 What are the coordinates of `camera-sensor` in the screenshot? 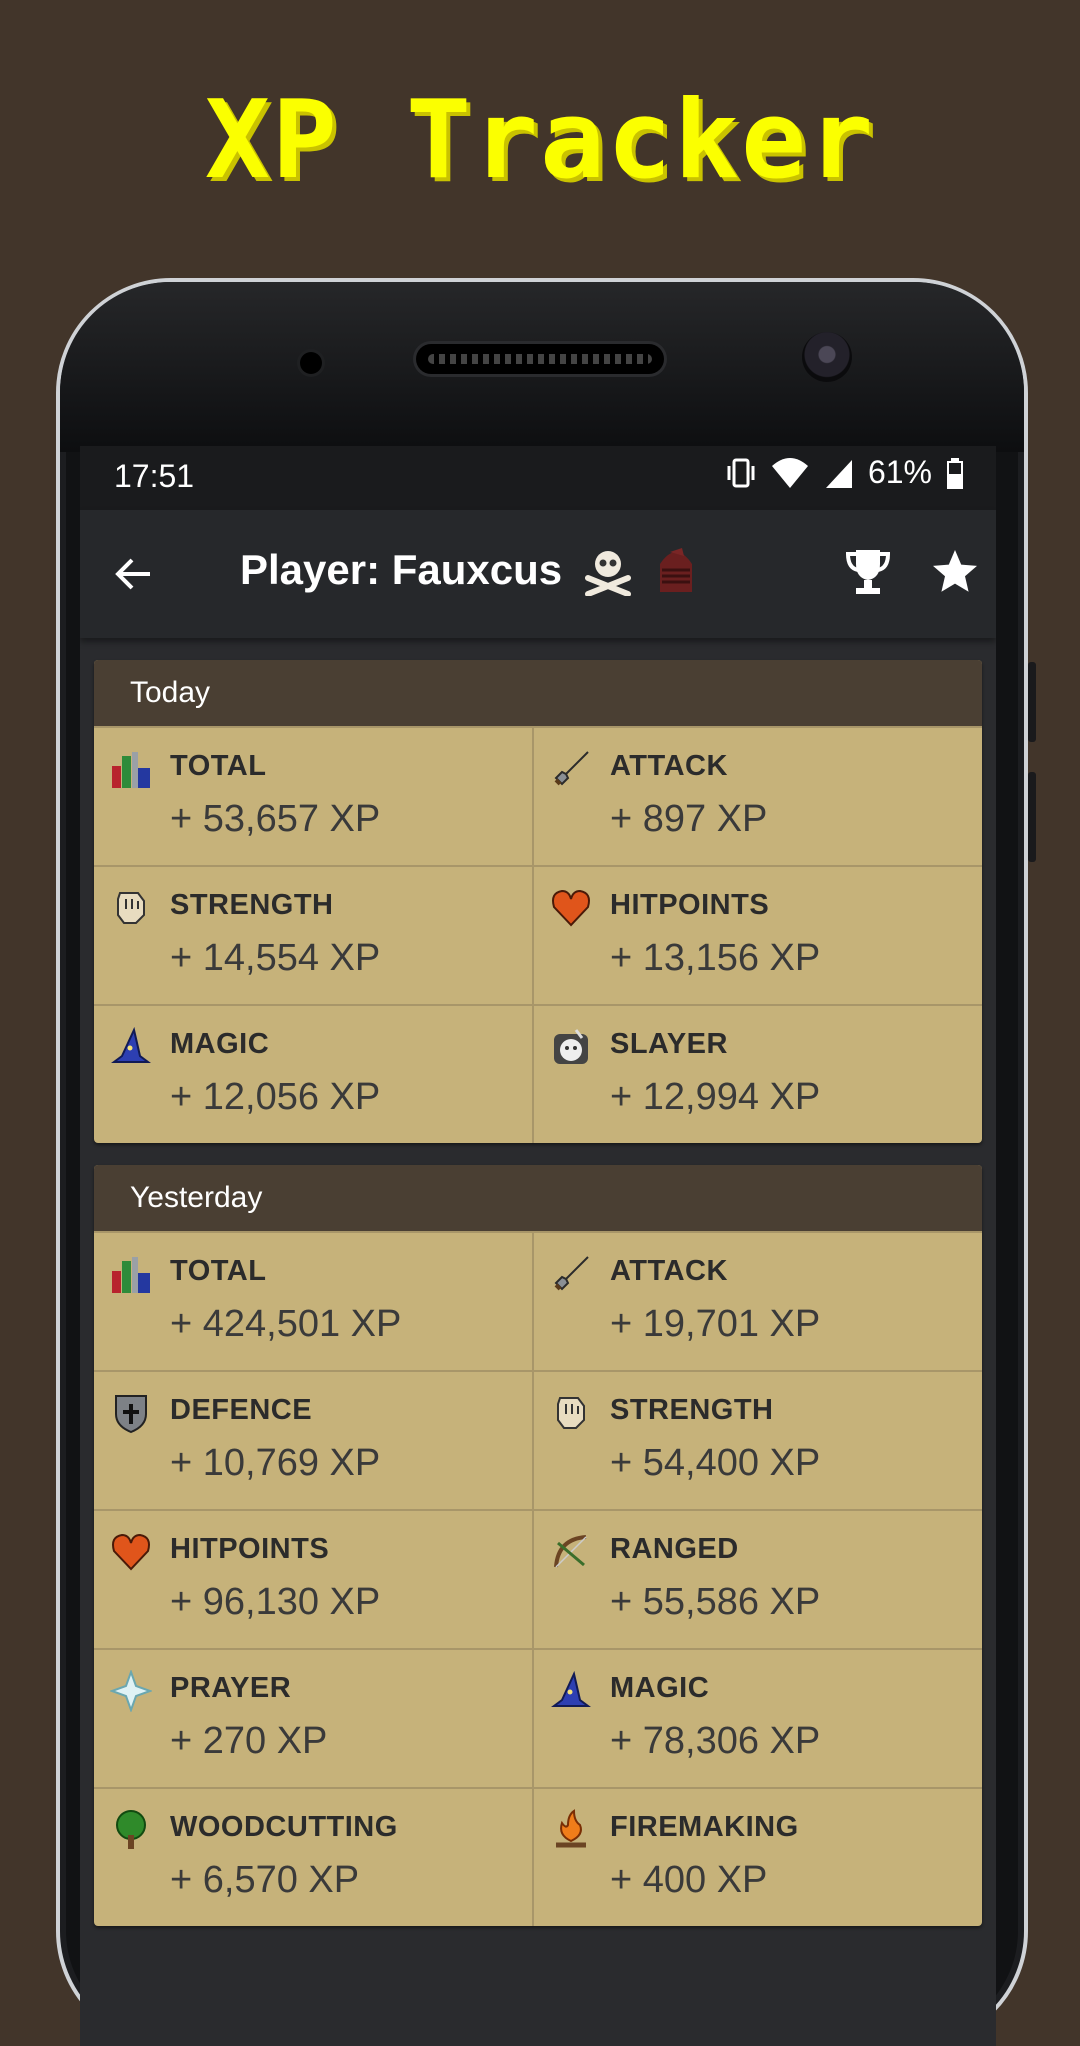 It's located at (827, 357).